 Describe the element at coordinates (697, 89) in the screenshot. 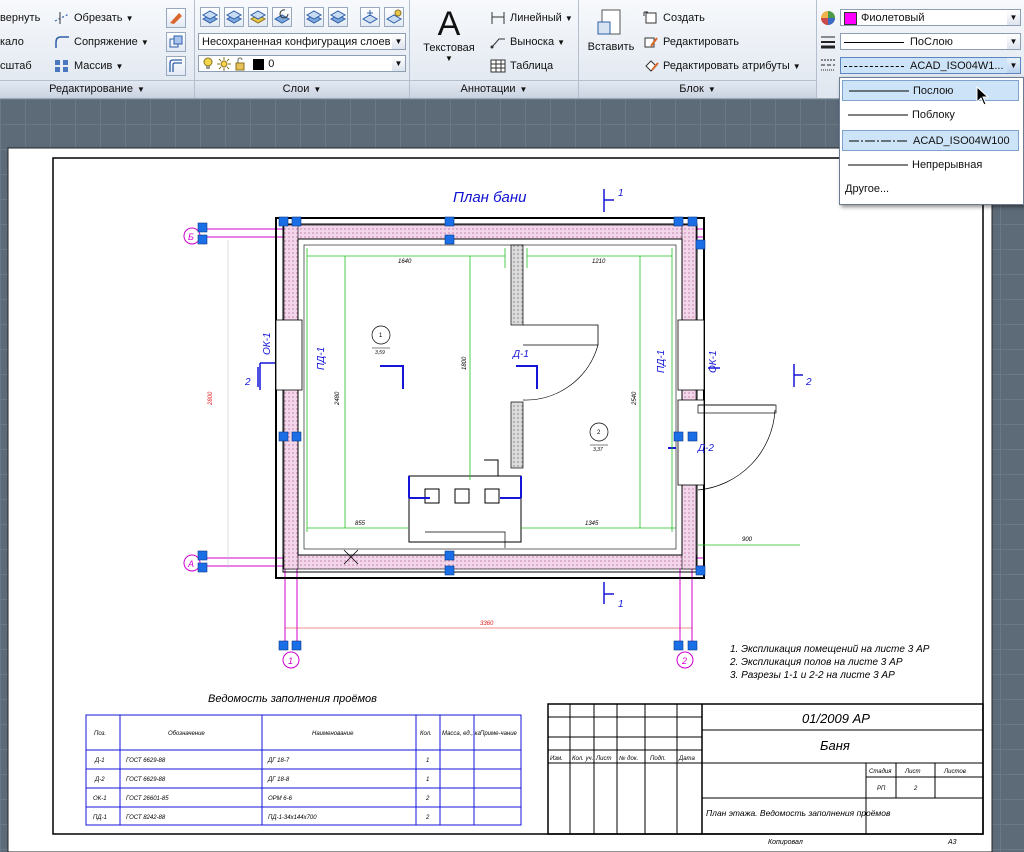

I see `block-panel-title: Блок ▼` at that location.